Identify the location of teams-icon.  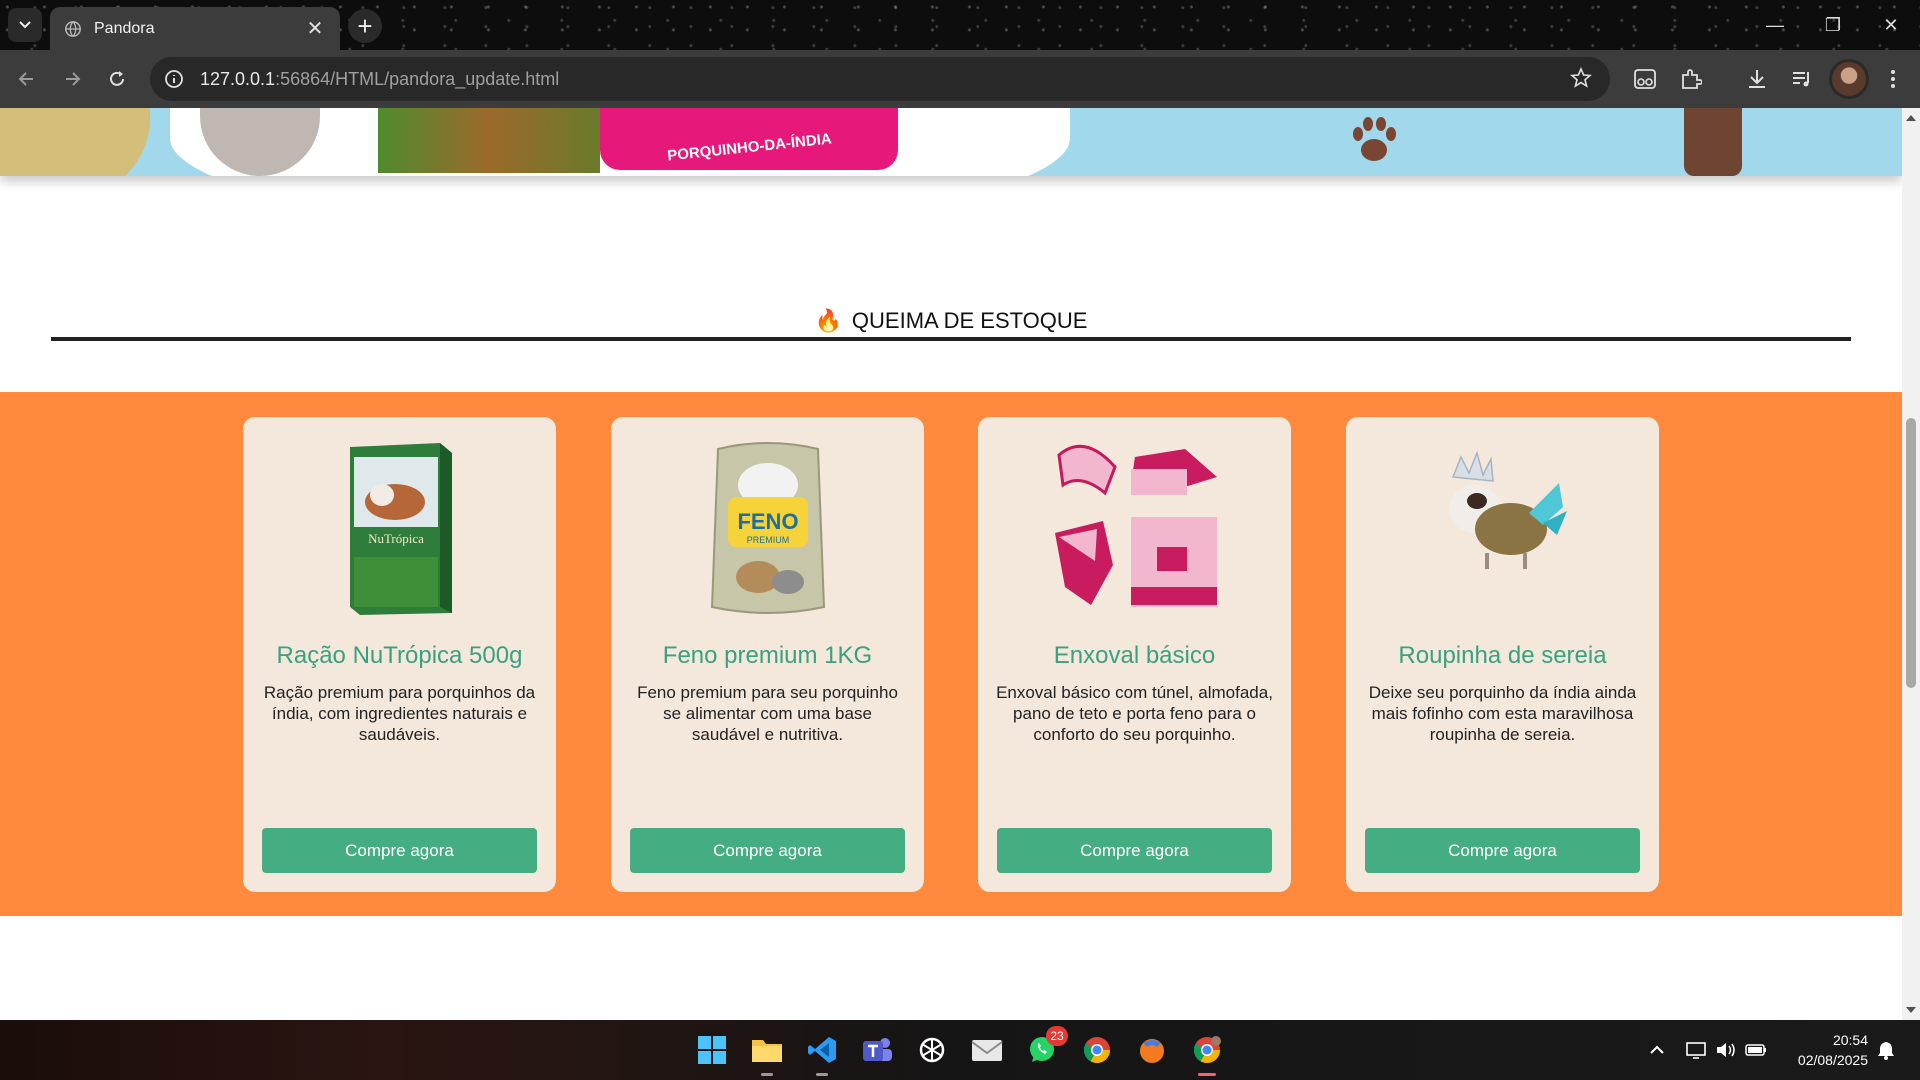
(877, 1049).